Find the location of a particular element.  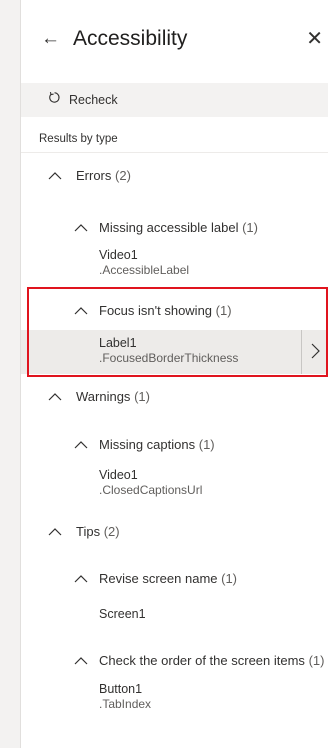

subgroup-order-label: Check the order of the screen items is located at coordinates (202, 660).